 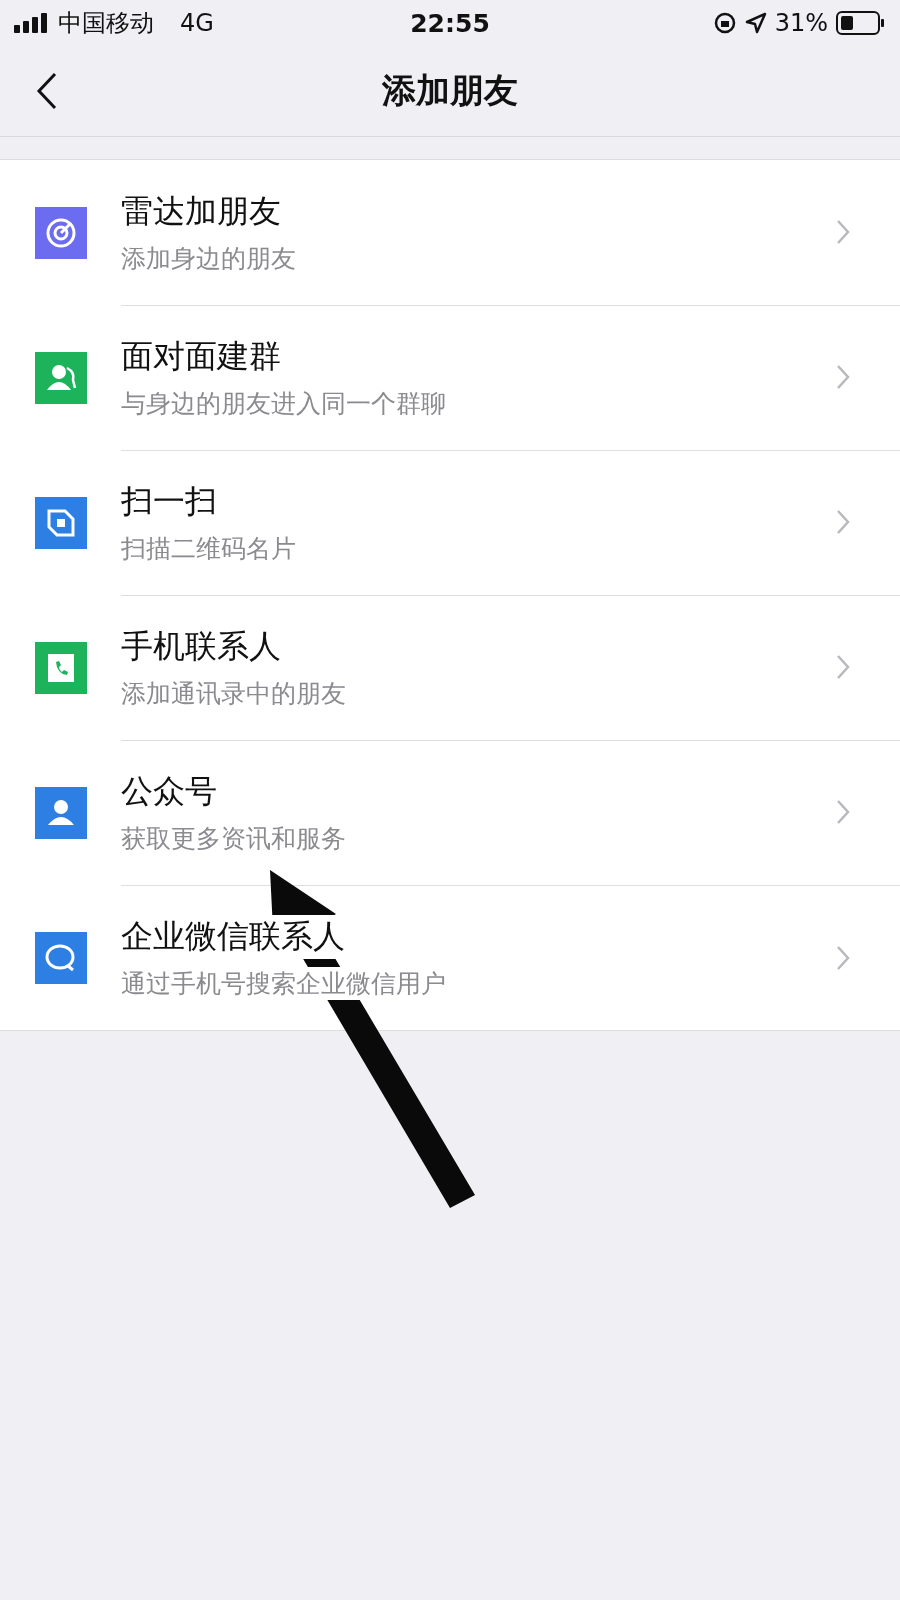 What do you see at coordinates (724, 23) in the screenshot?
I see `rotation-lock-icon` at bounding box center [724, 23].